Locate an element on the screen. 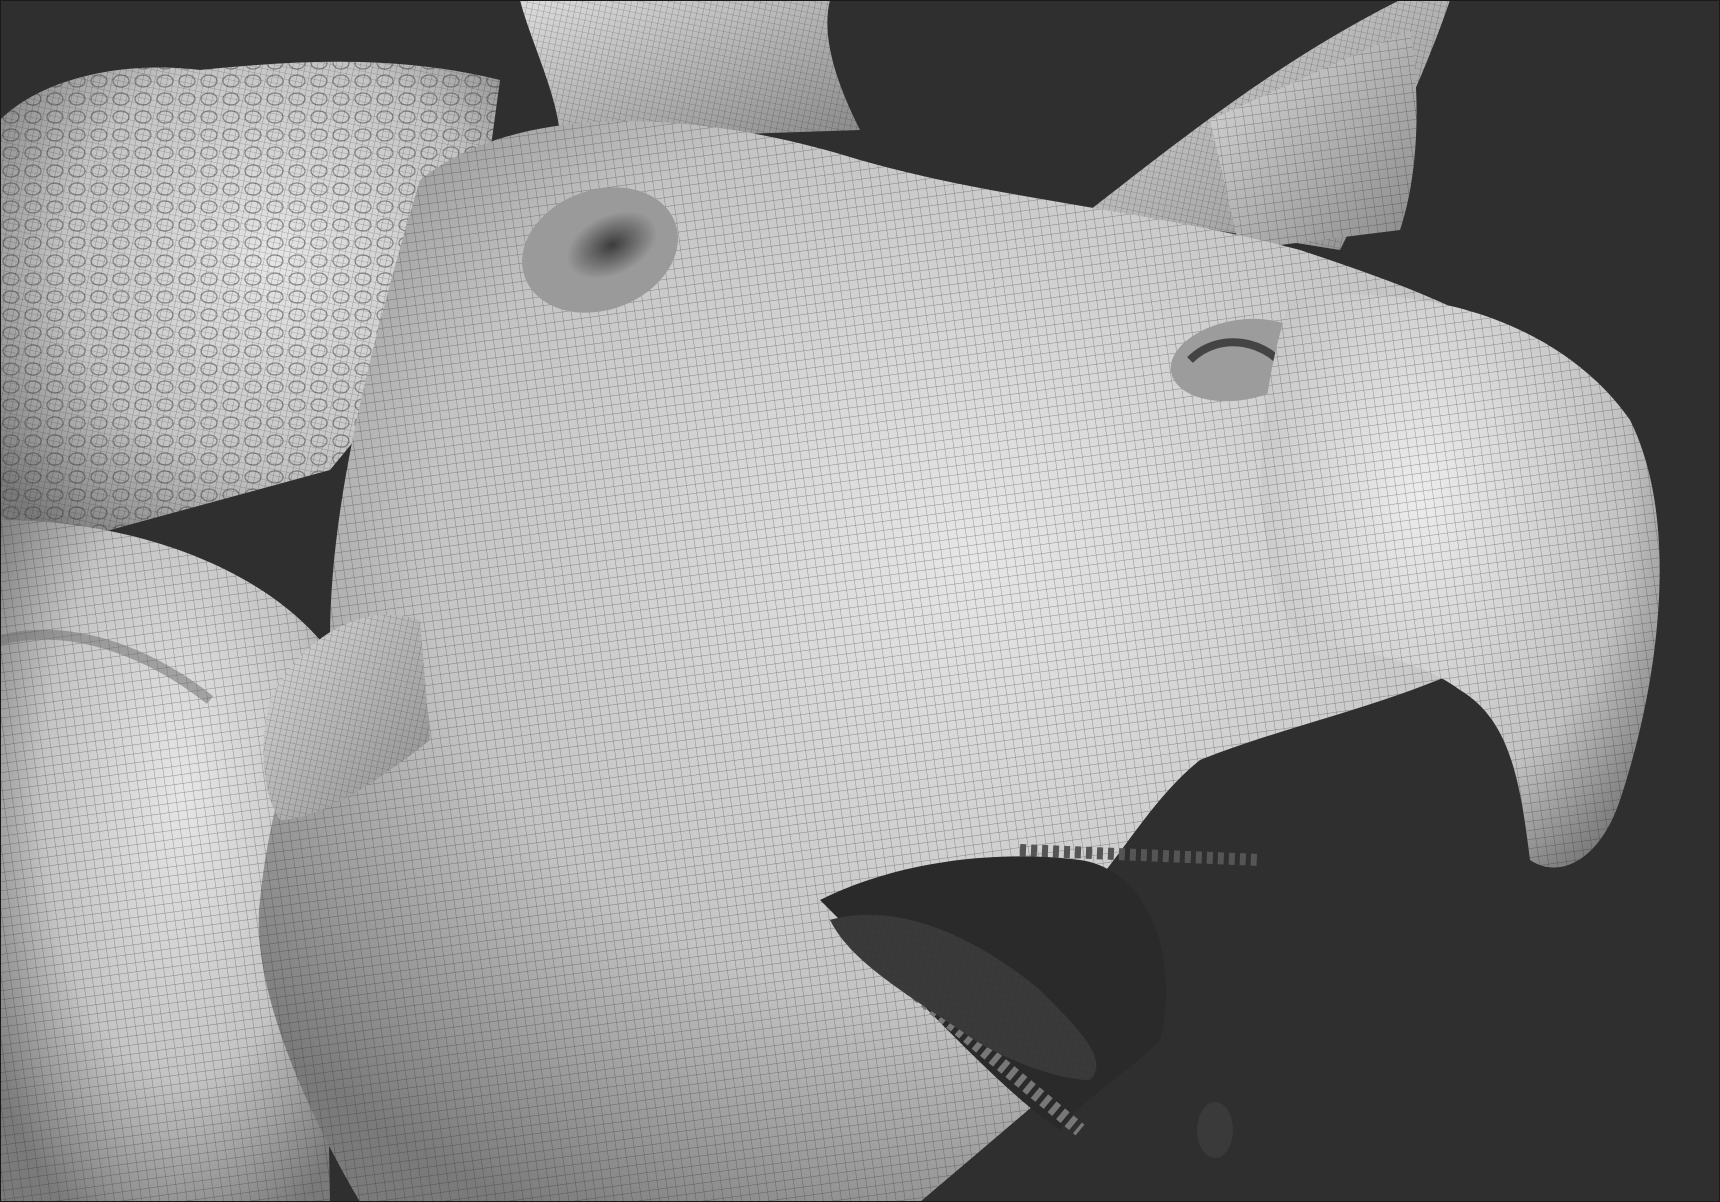 The width and height of the screenshot is (1720, 1202). beak is located at coordinates (1460, 581).